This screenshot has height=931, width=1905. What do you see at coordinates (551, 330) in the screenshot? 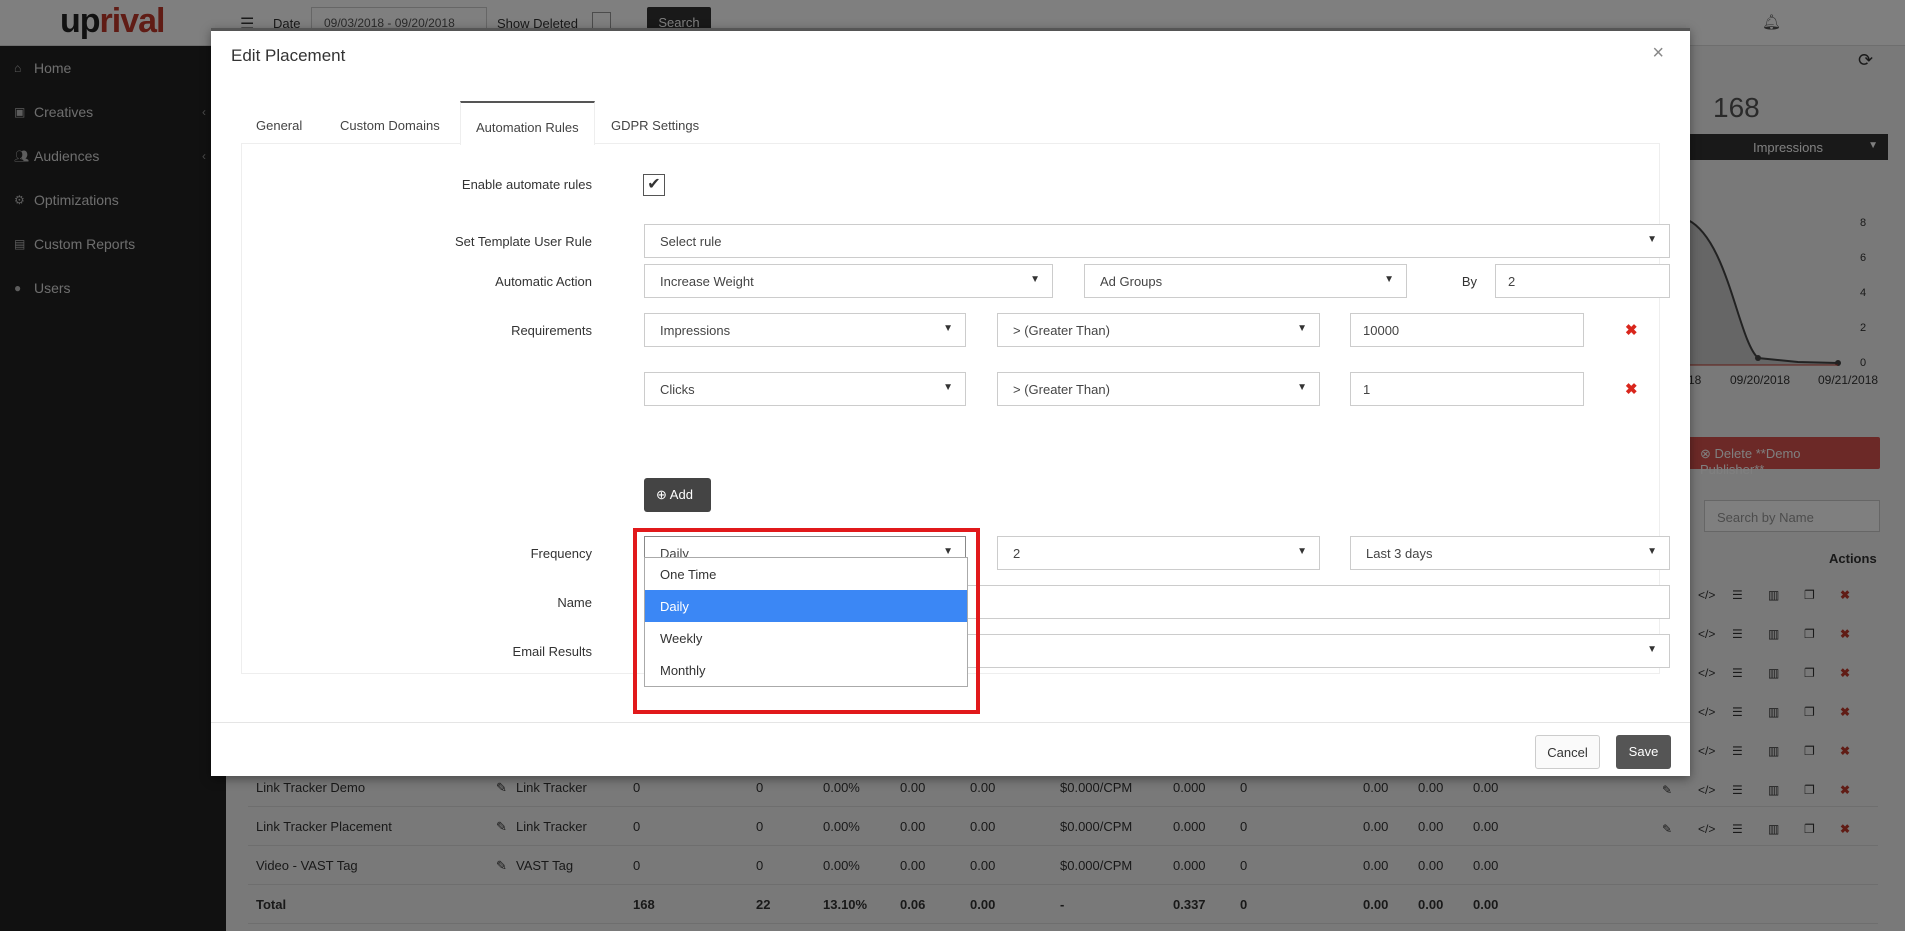
I see `requirements-label: Requirements` at bounding box center [551, 330].